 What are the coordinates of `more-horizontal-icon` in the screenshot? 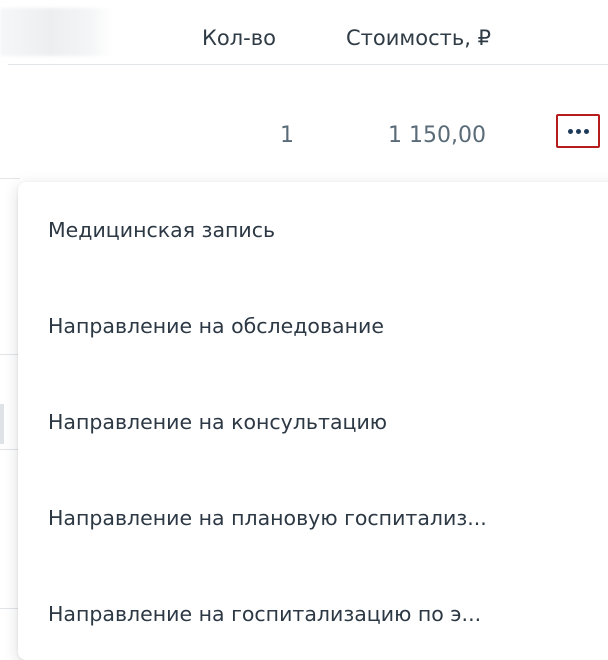 It's located at (578, 131).